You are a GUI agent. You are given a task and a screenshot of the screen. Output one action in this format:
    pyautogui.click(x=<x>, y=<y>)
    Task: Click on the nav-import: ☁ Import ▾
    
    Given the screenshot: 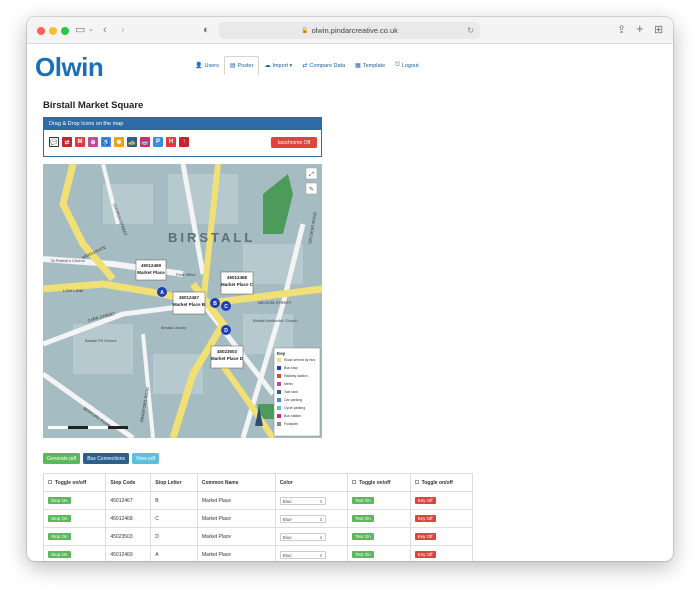 What is the action you would take?
    pyautogui.click(x=278, y=65)
    